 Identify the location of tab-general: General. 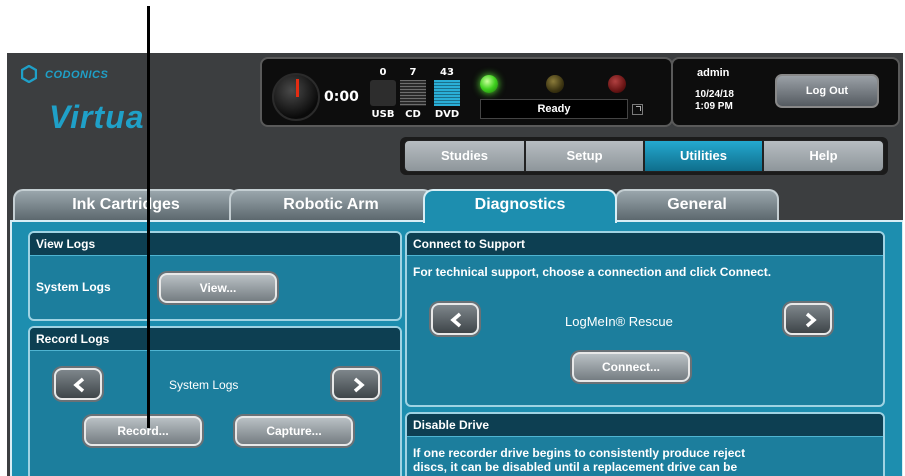
(697, 205).